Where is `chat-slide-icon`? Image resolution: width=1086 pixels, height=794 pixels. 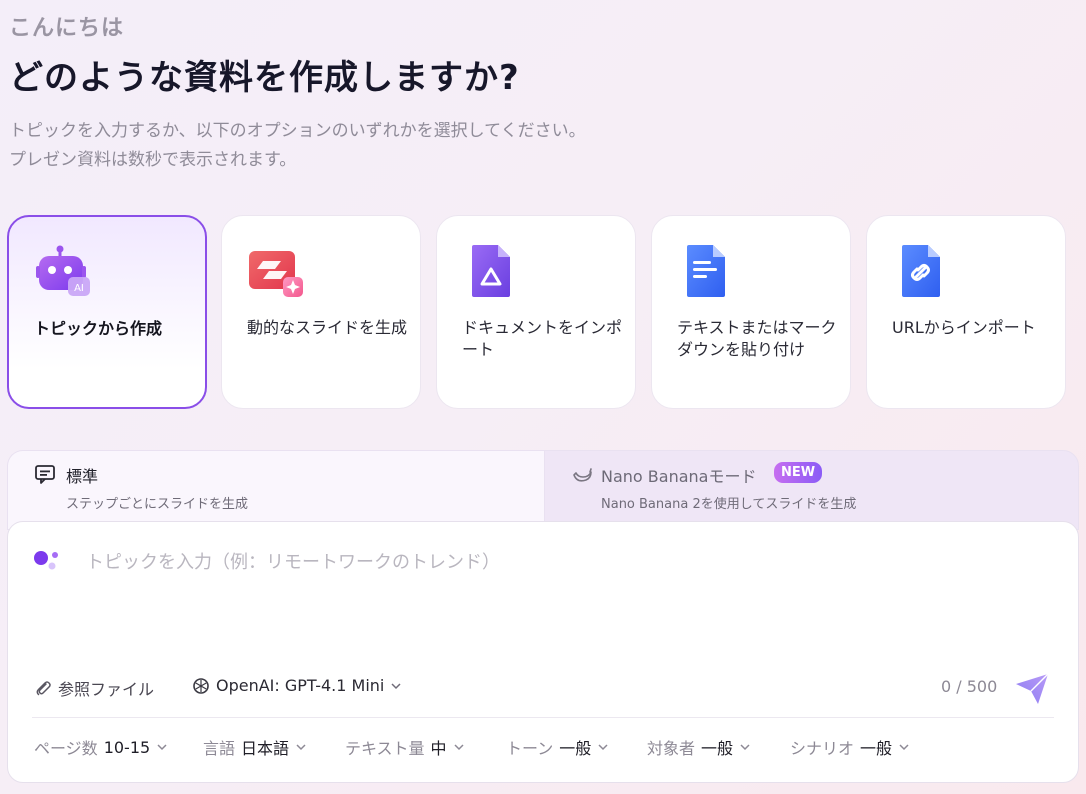
chat-slide-icon is located at coordinates (45, 474).